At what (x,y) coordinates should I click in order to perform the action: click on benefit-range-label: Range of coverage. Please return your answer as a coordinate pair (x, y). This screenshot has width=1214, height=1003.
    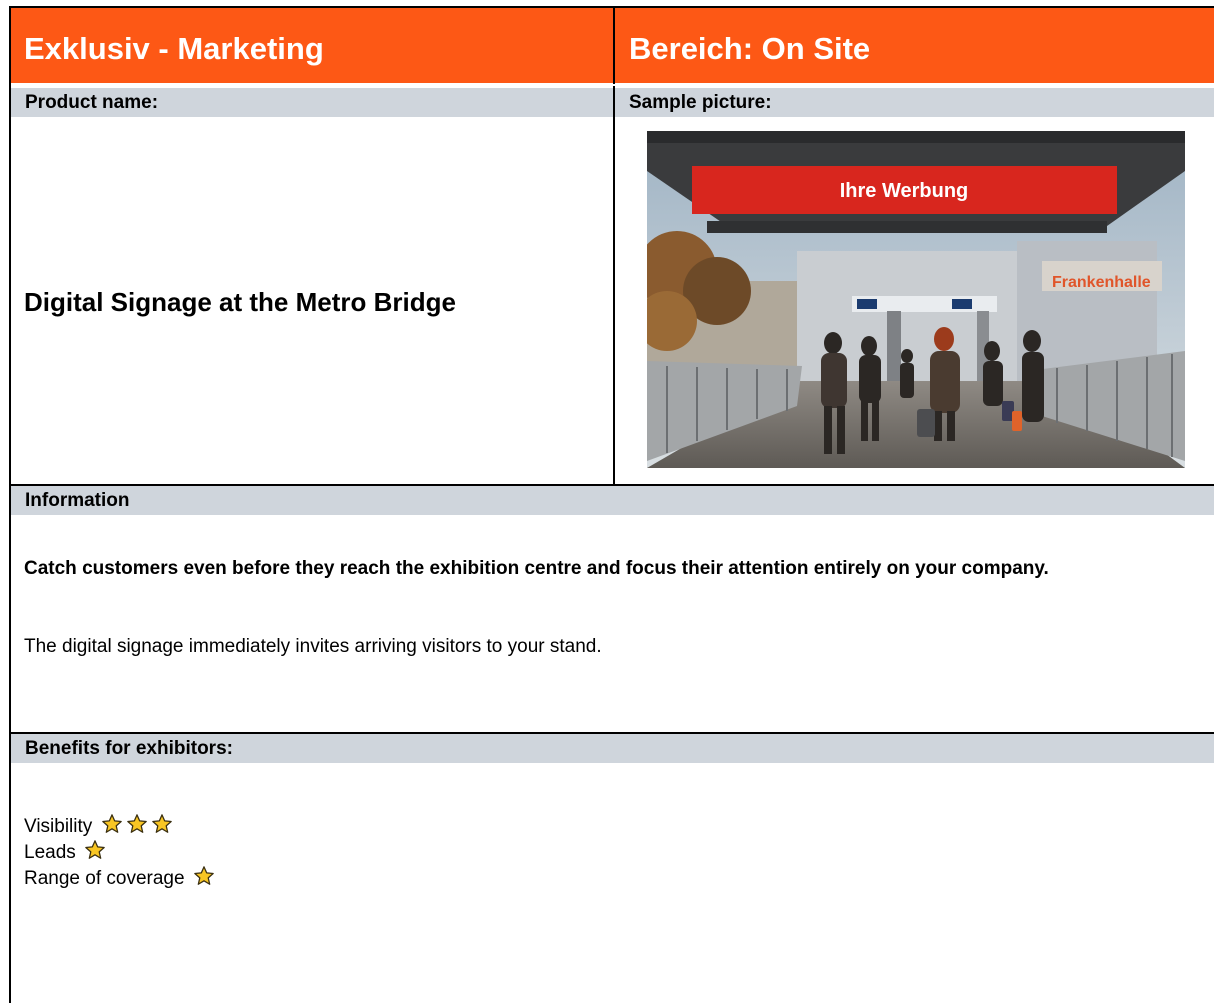
    Looking at the image, I should click on (104, 878).